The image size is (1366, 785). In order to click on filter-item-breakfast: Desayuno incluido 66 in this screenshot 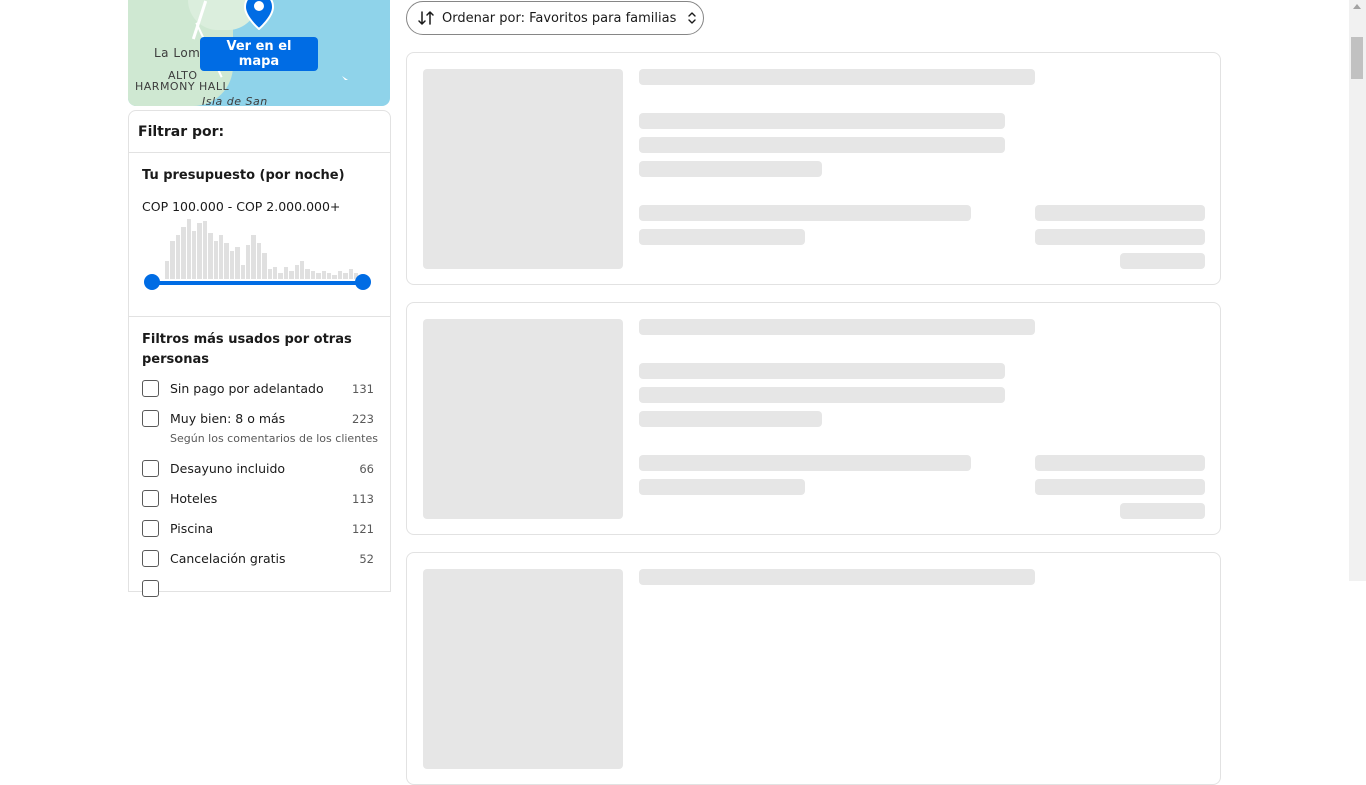, I will do `click(258, 471)`.